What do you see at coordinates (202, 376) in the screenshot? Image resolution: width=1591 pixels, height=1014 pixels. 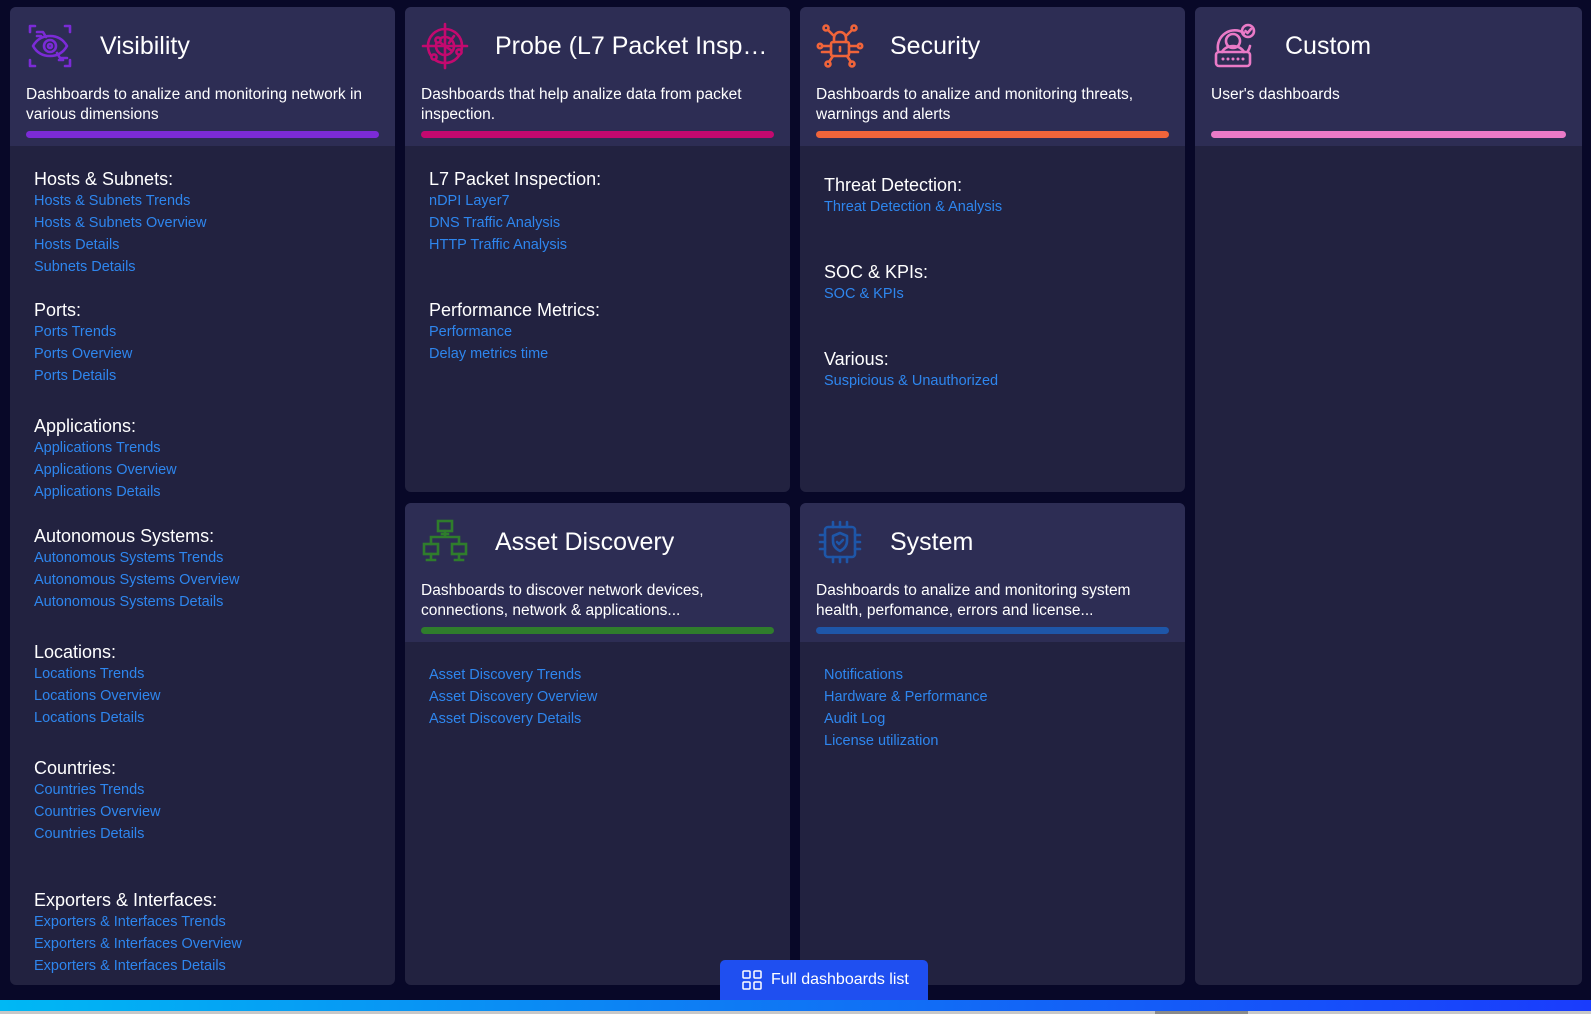 I see `link-ports-details: Ports Details` at bounding box center [202, 376].